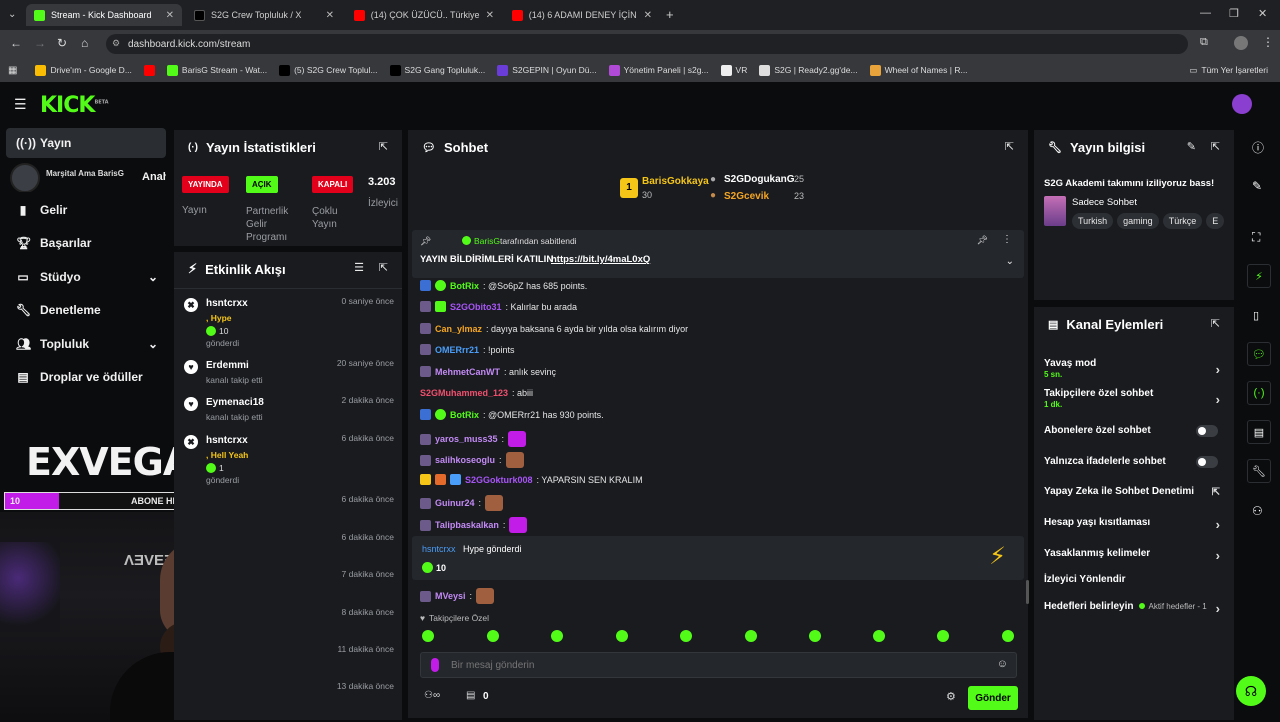 The width and height of the screenshot is (1280, 722). Describe the element at coordinates (982, 240) in the screenshot. I see `unpin-icon: 📌︎` at that location.